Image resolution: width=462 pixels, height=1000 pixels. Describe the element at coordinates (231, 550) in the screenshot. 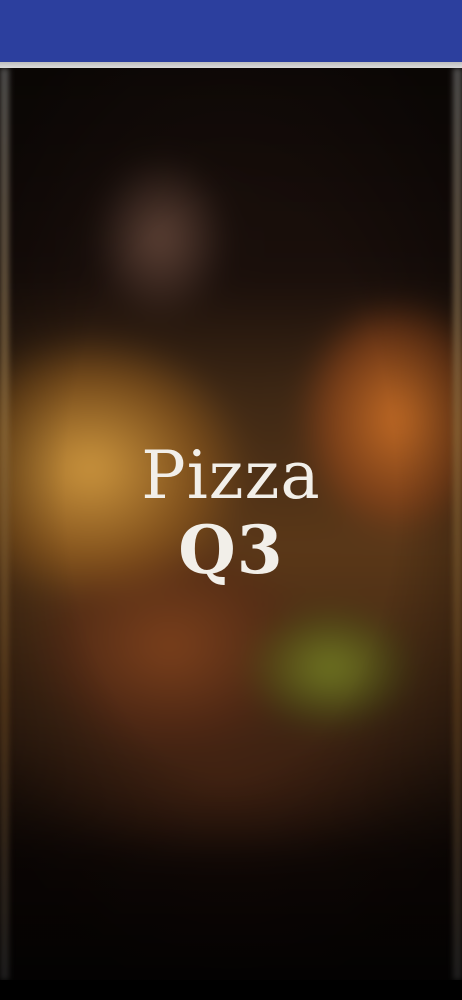

I see `splash-subtitle: Q3` at that location.